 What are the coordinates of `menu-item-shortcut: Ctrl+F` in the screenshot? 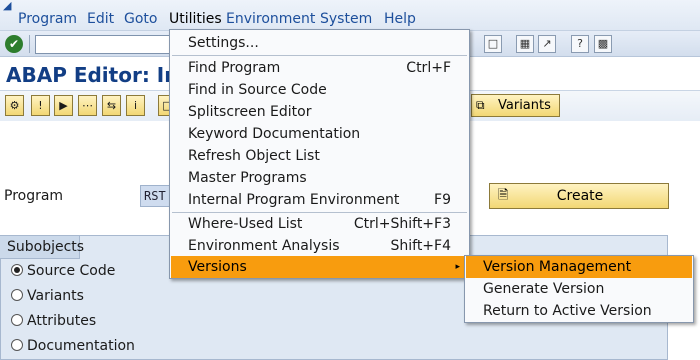 It's located at (428, 68).